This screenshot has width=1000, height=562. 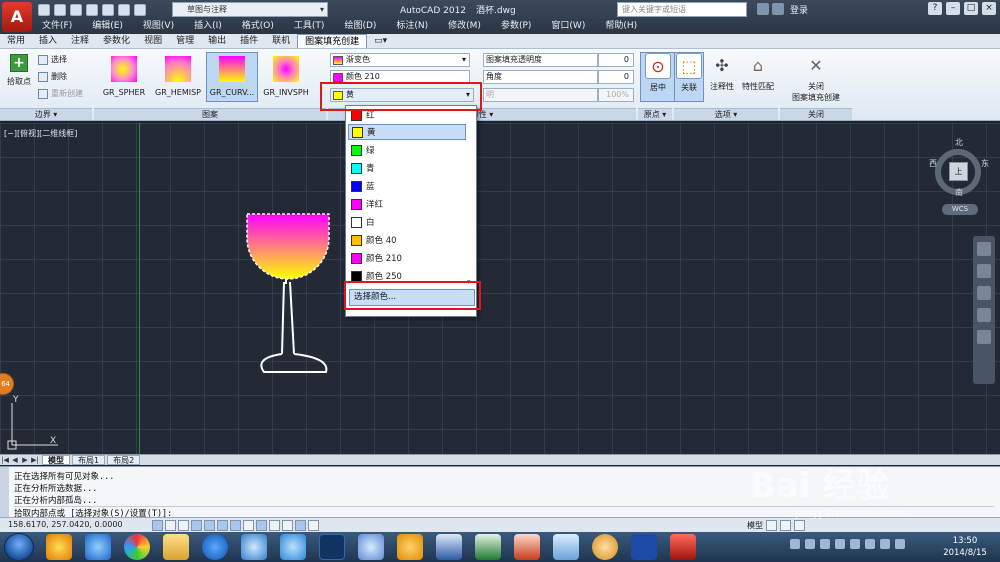 I want to click on pick-point-button: + 拾取点, so click(x=19, y=70).